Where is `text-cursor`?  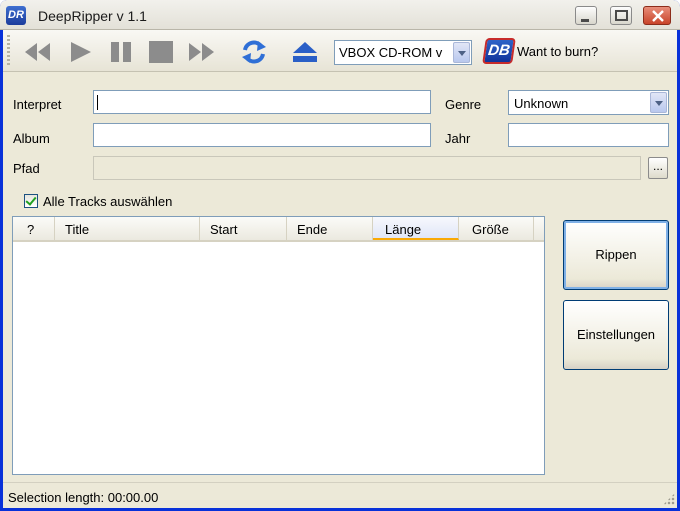
text-cursor is located at coordinates (97, 102).